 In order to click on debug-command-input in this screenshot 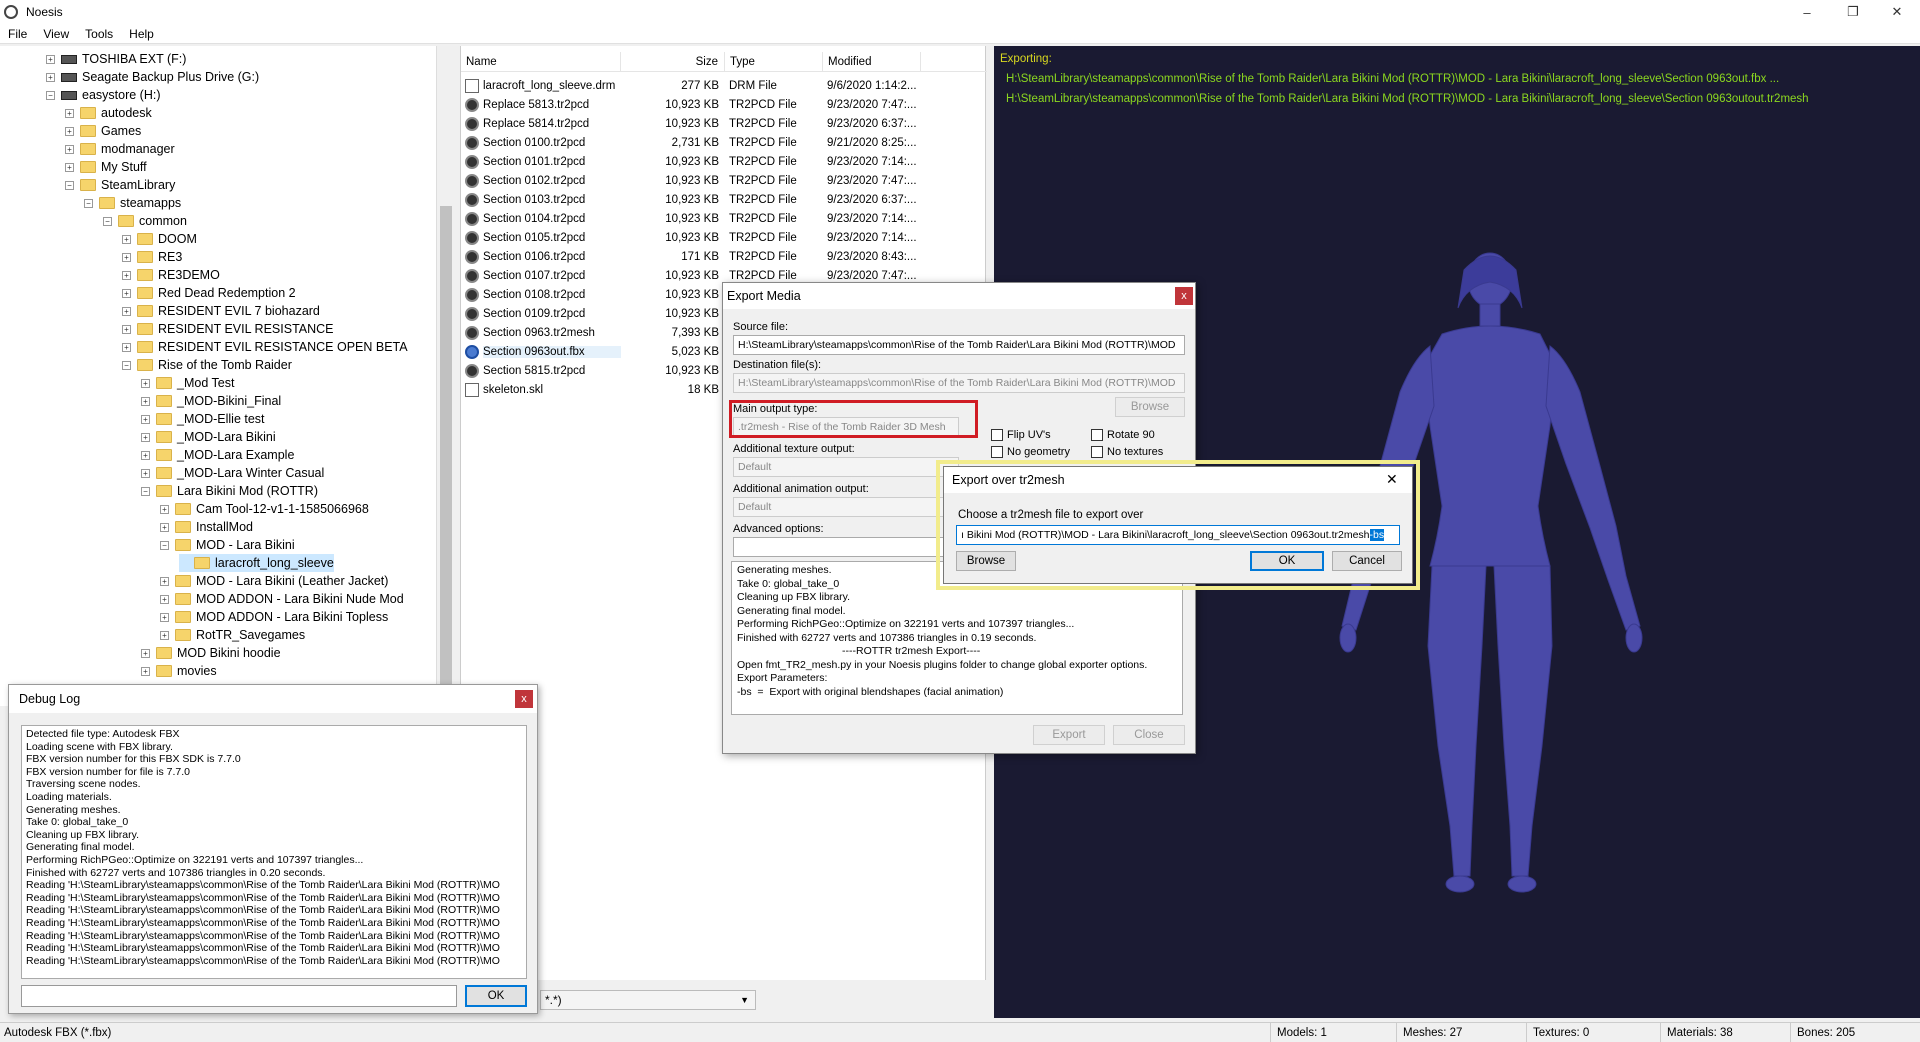, I will do `click(239, 996)`.